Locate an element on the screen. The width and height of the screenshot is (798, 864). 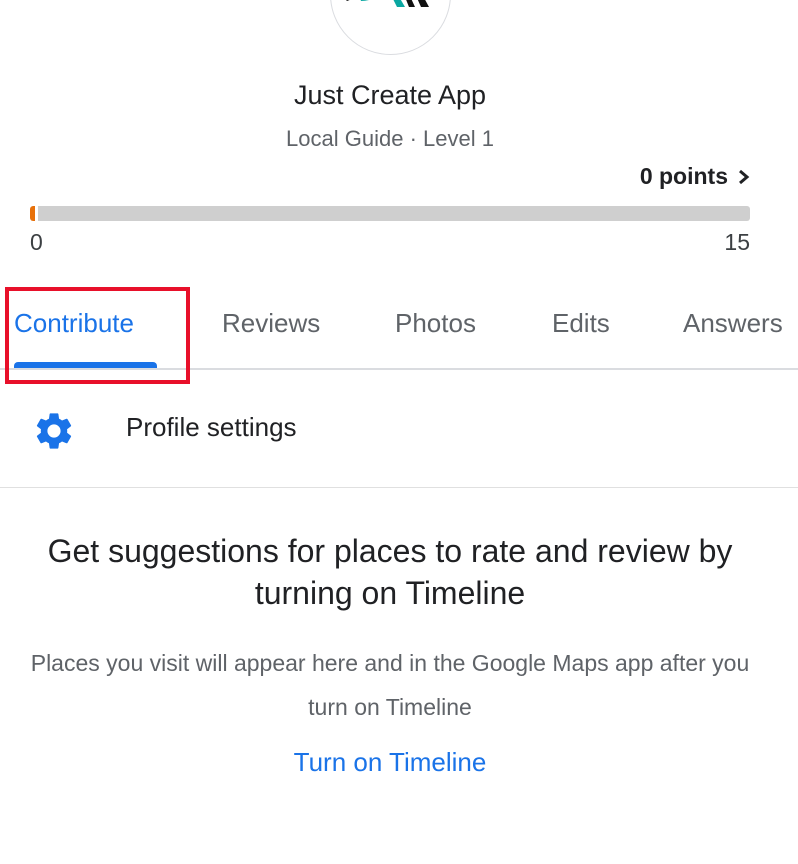
active-tab-indicator is located at coordinates (85, 365).